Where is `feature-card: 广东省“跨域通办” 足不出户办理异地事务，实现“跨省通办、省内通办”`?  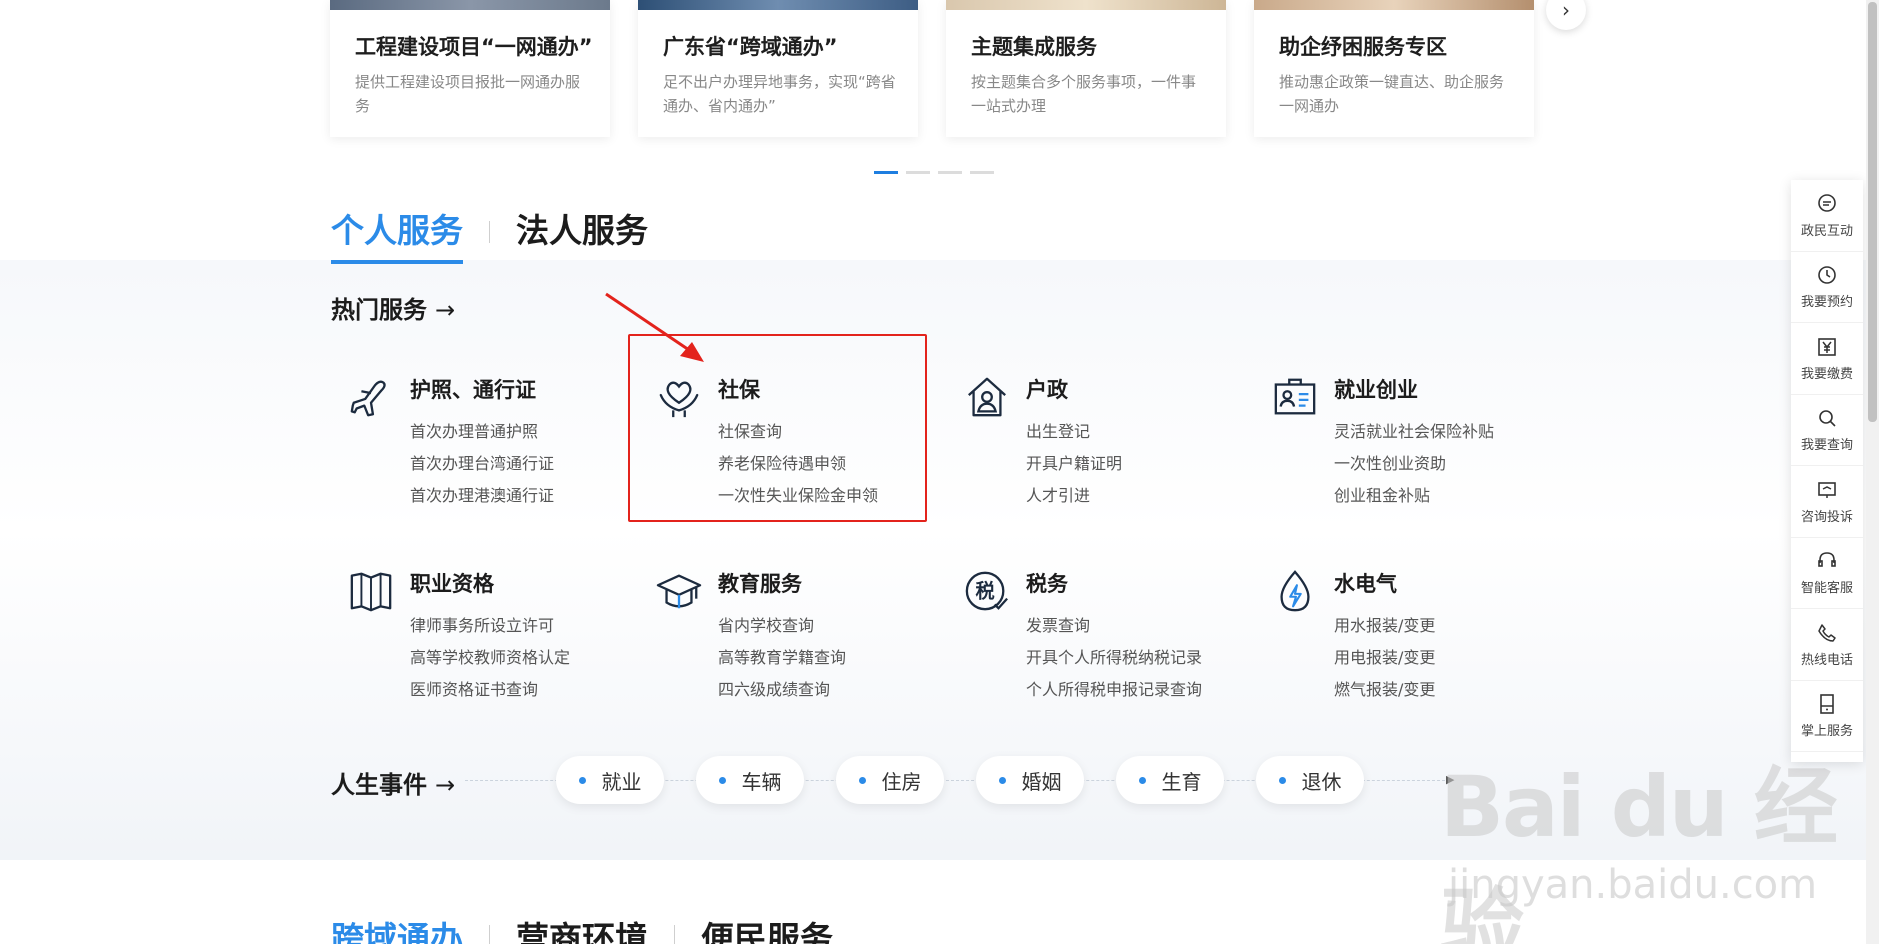
feature-card: 广东省“跨域通办” 足不出户办理异地事务，实现“跨省通办、省内通办” is located at coordinates (778, 68).